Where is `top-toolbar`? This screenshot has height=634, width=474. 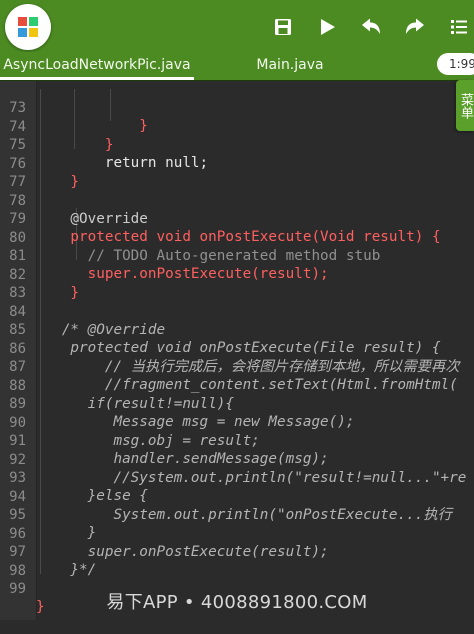
top-toolbar is located at coordinates (237, 26).